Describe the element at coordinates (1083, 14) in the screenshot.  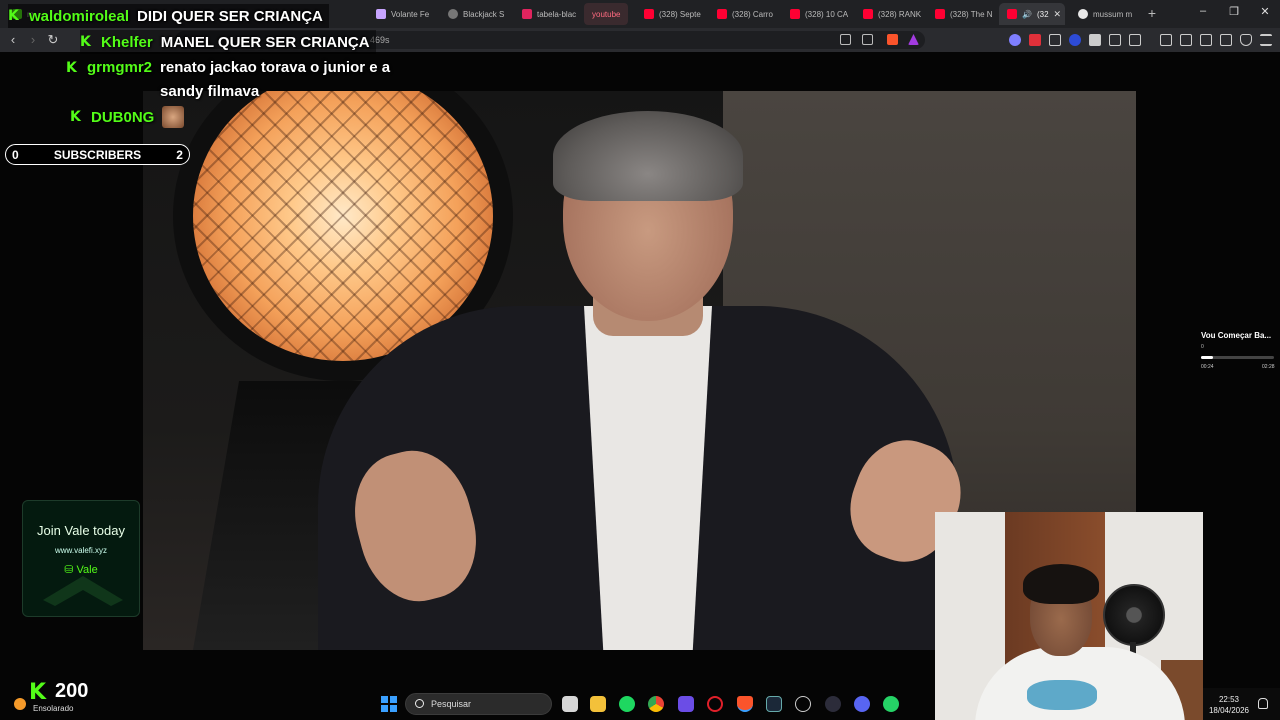
I see `google-favicon-icon` at that location.